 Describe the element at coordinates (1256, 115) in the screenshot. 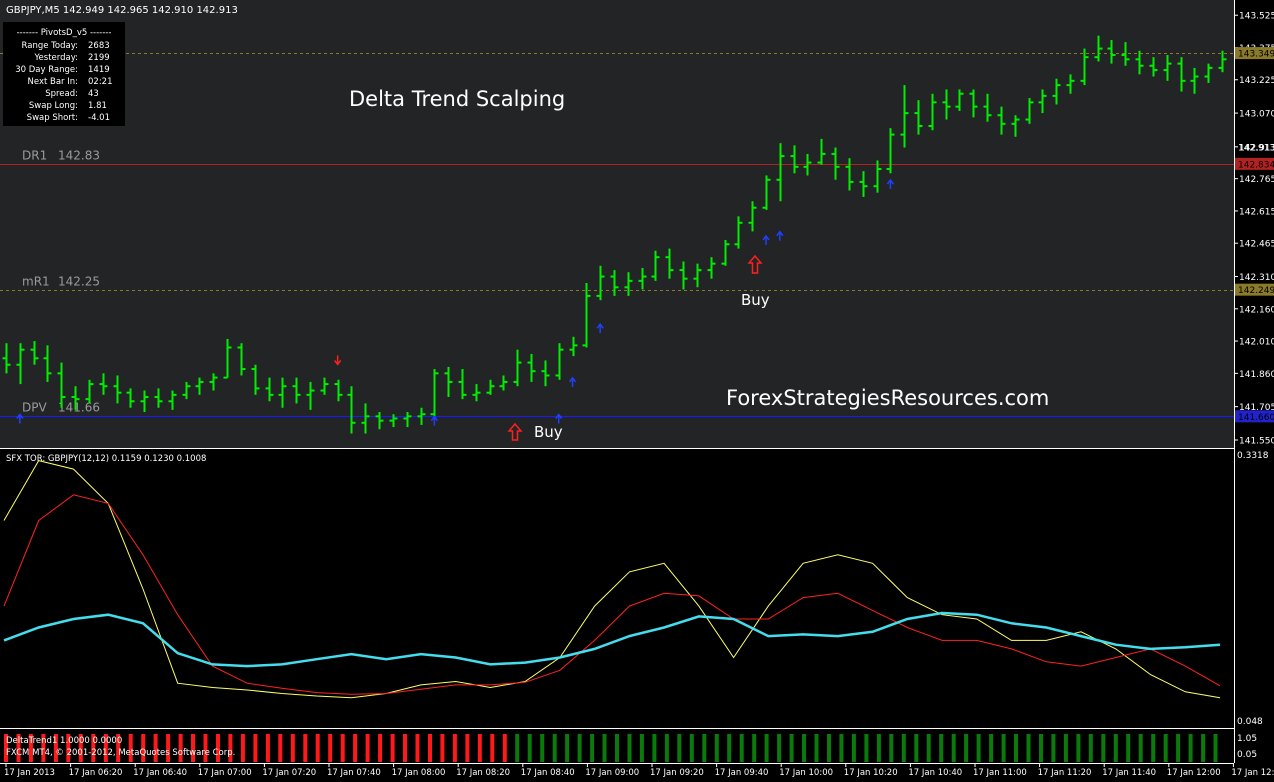

I see `price-tick-label: 143.070` at that location.